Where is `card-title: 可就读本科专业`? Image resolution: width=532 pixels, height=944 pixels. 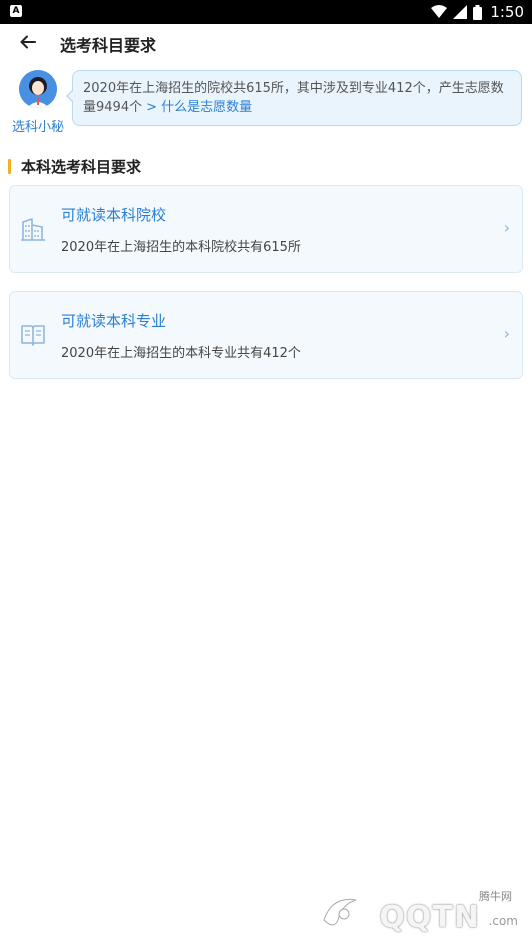
card-title: 可就读本科专业 is located at coordinates (114, 321).